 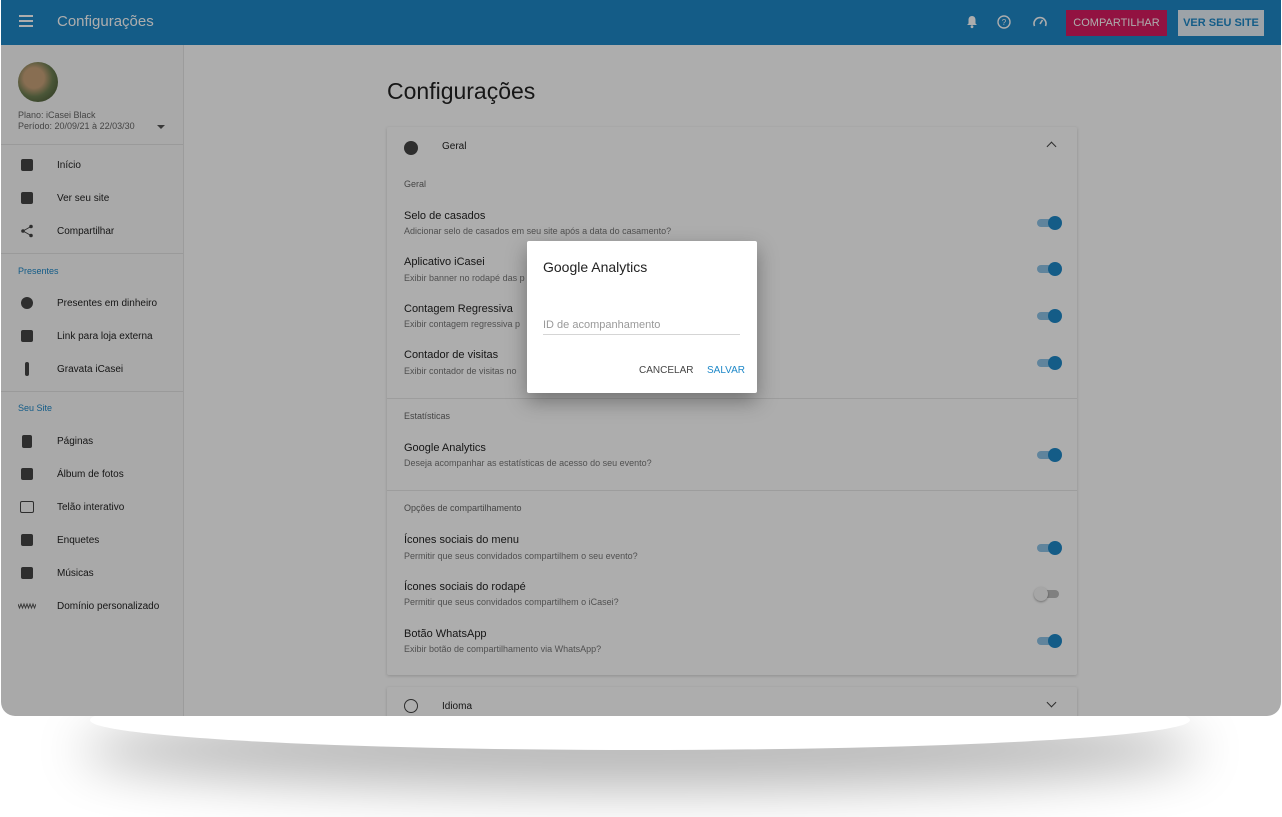 I want to click on tracking-id-input, so click(x=641, y=325).